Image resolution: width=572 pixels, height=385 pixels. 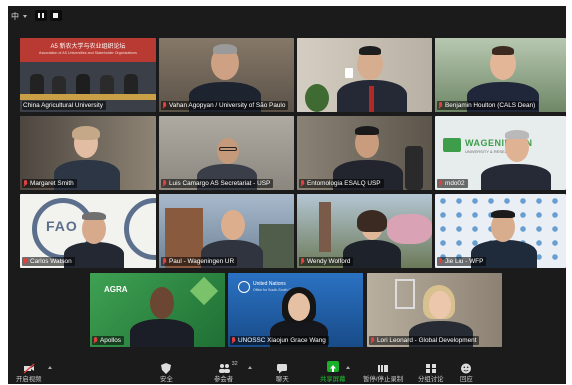 What do you see at coordinates (88, 97) in the screenshot?
I see `flower-row` at bounding box center [88, 97].